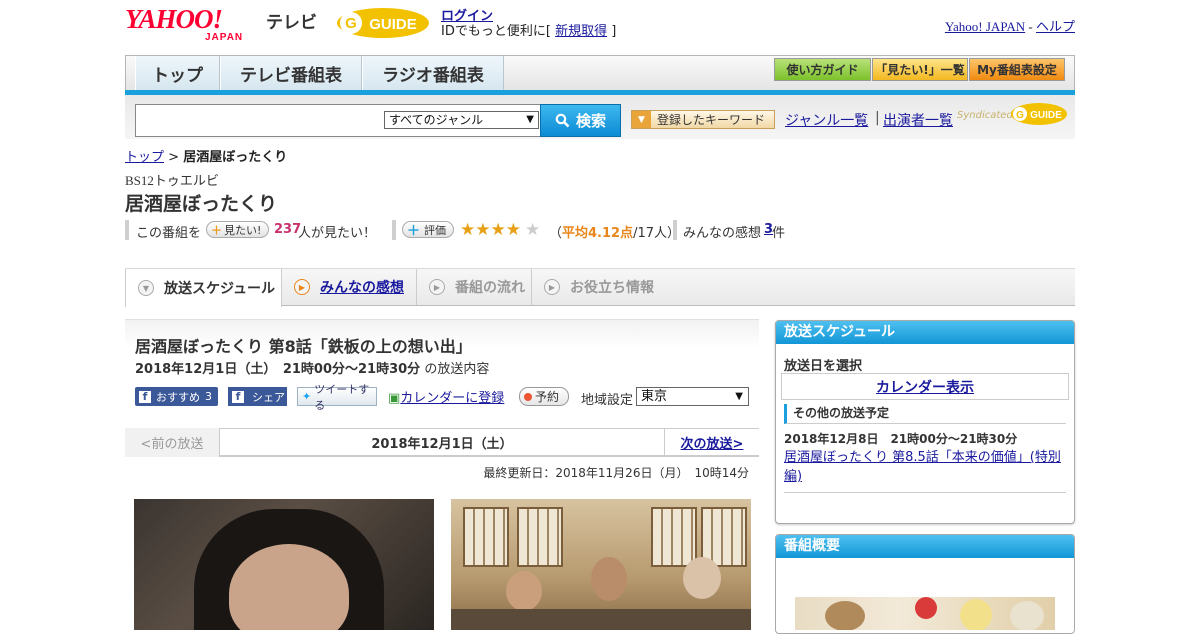 The image size is (1200, 634). I want to click on chevron-down-icon: ▼, so click(146, 288).